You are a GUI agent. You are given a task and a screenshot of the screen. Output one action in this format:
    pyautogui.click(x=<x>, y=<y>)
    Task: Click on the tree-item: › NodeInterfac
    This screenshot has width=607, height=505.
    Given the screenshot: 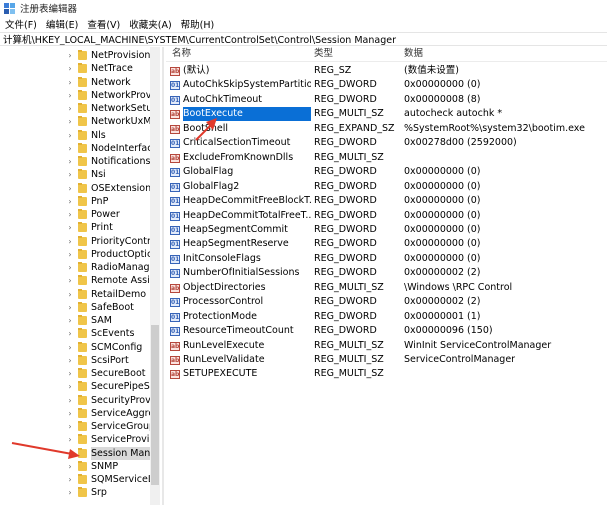 What is the action you would take?
    pyautogui.click(x=75, y=148)
    